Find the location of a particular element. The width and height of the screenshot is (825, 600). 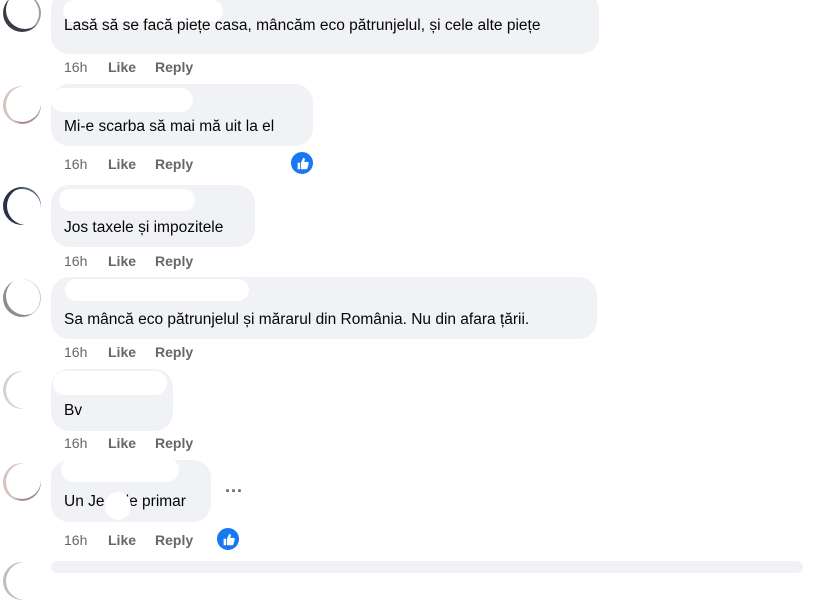

redacted-blot is located at coordinates (118, 506).